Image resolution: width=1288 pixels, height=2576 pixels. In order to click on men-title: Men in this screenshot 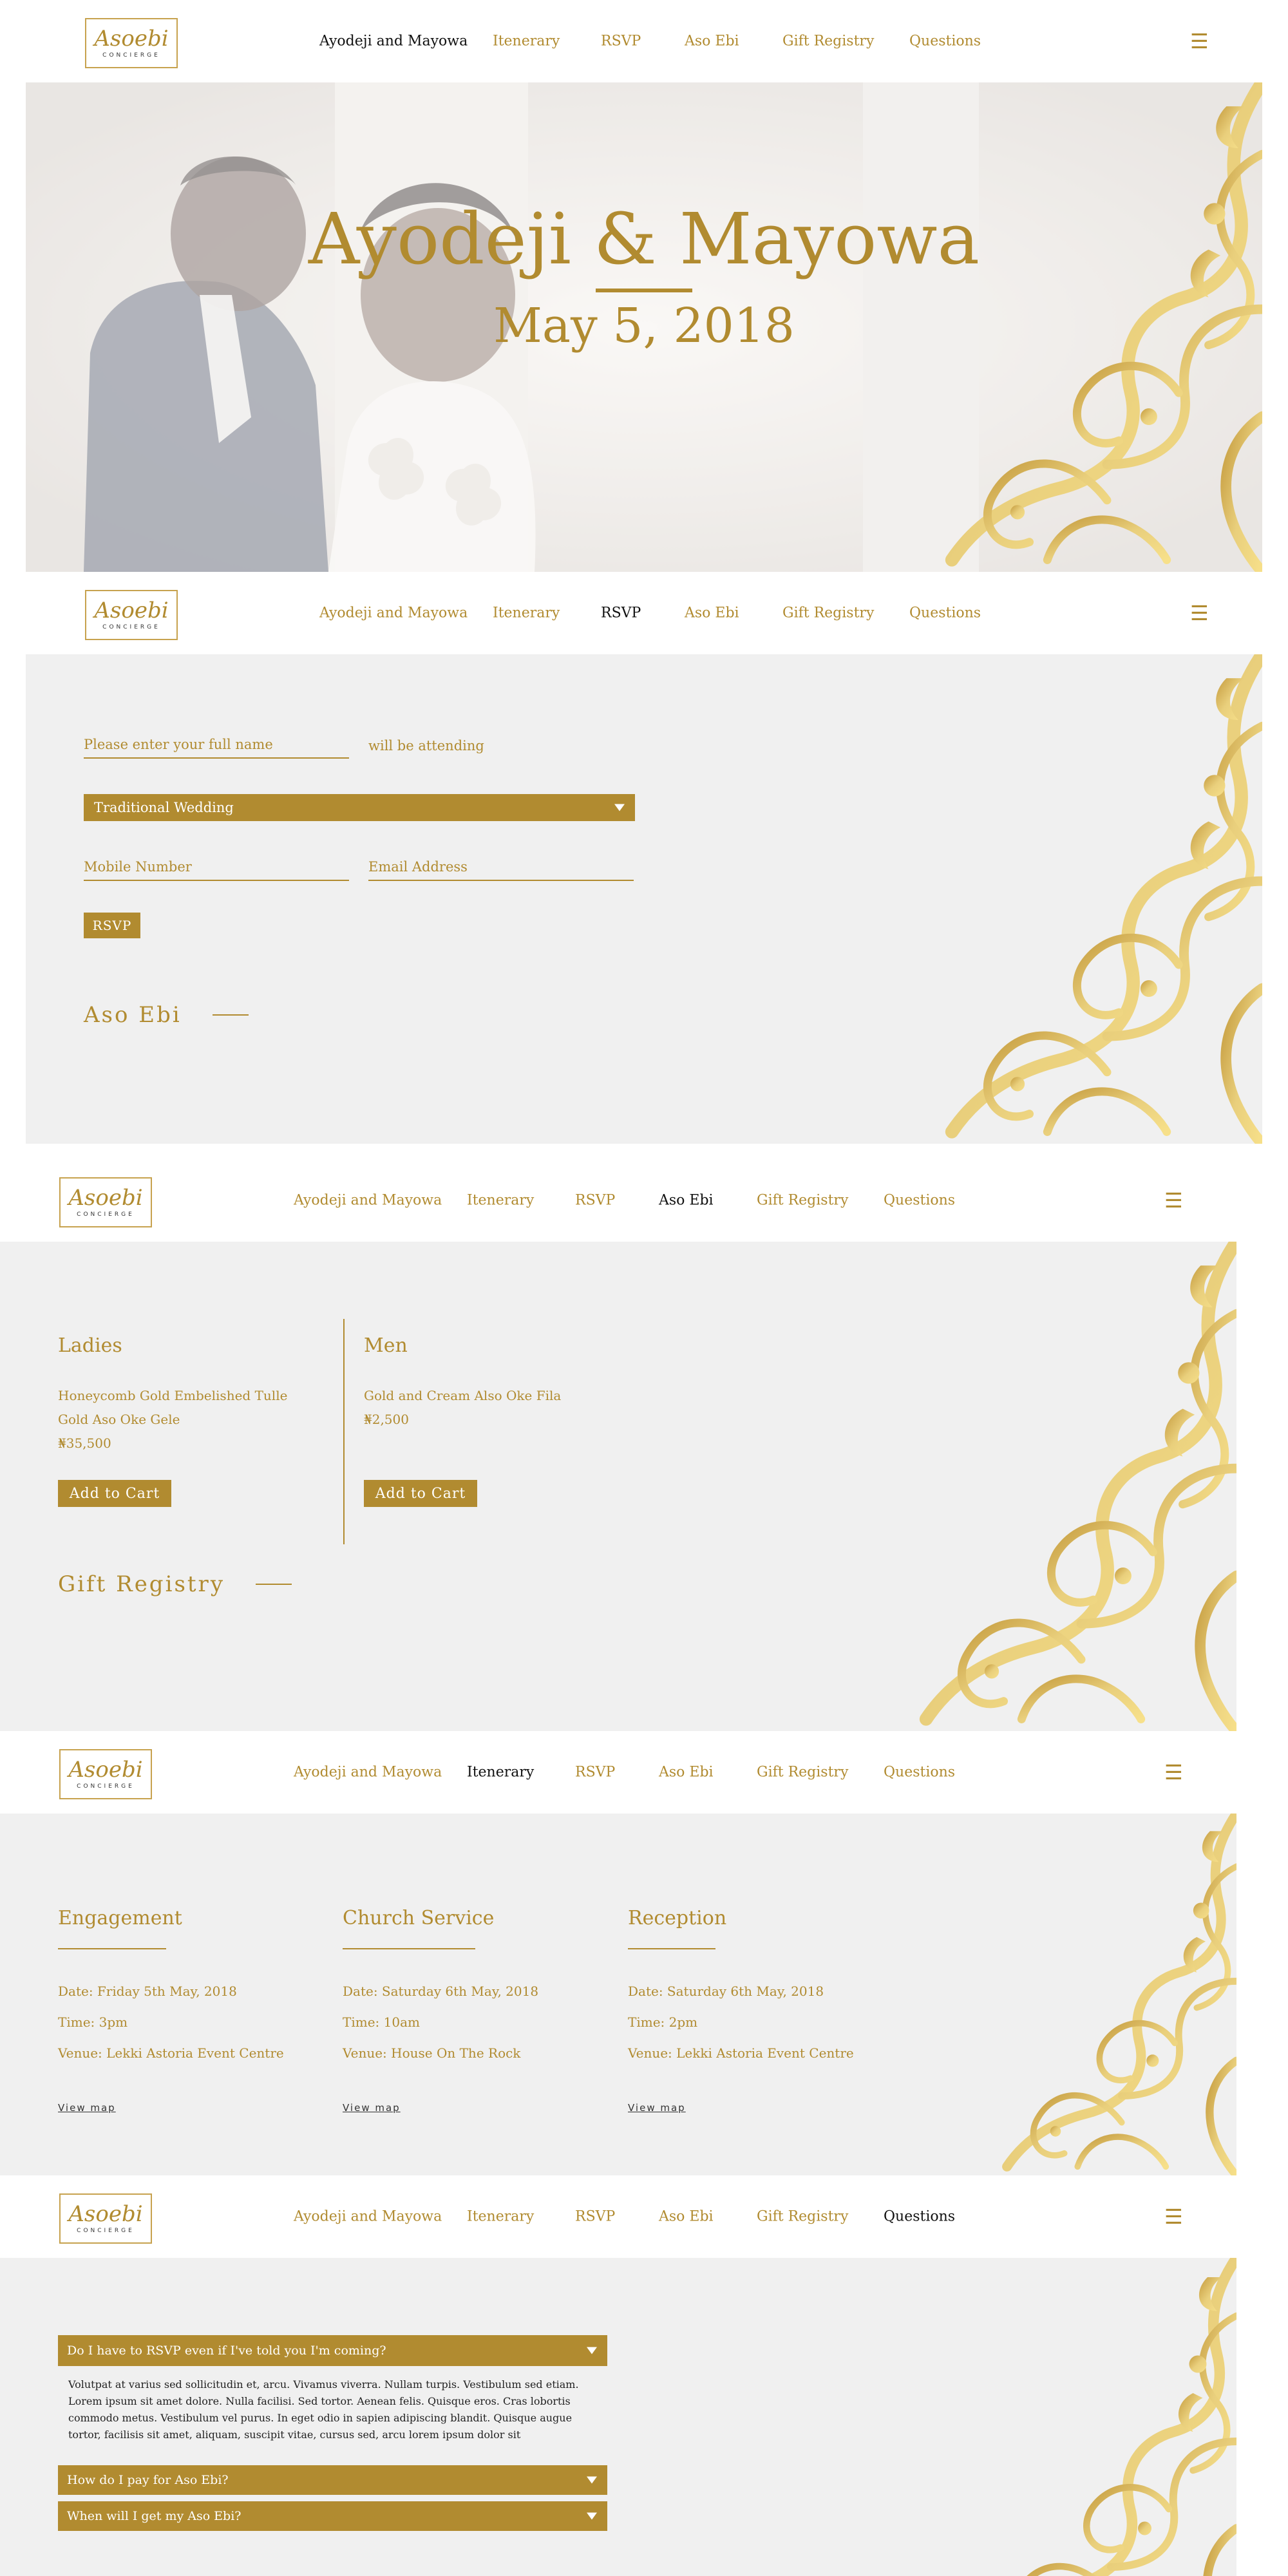, I will do `click(386, 1345)`.